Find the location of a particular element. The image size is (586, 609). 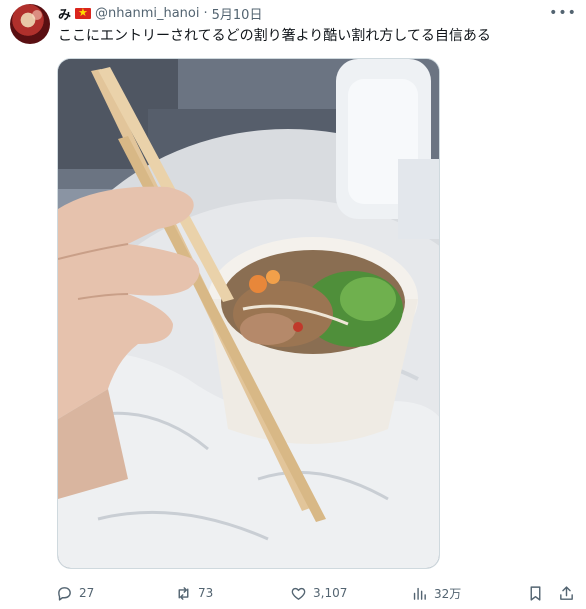

vietnam-flag-icon is located at coordinates (83, 13).